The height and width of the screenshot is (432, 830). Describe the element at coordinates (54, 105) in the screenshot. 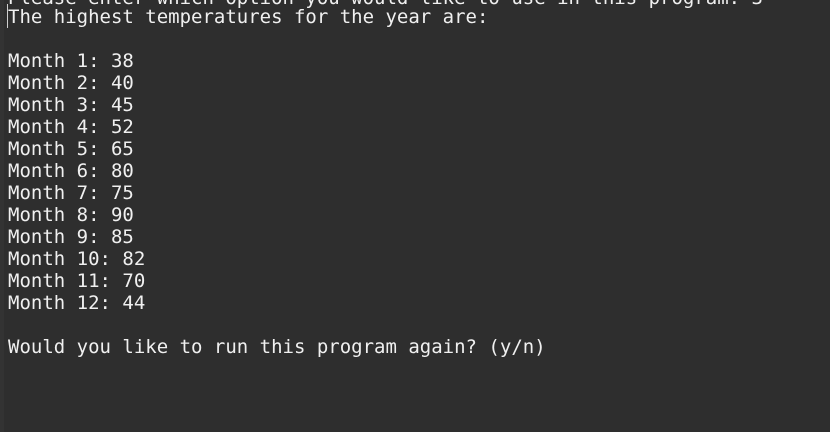

I see `month-label: Month 3:` at that location.